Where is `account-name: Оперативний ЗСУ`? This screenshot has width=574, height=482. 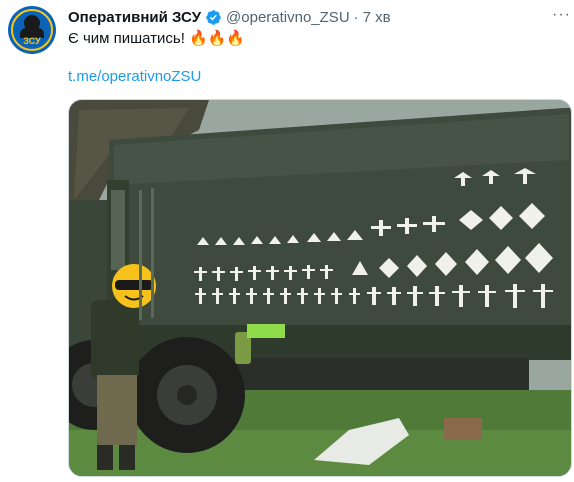 account-name: Оперативний ЗСУ is located at coordinates (134, 17).